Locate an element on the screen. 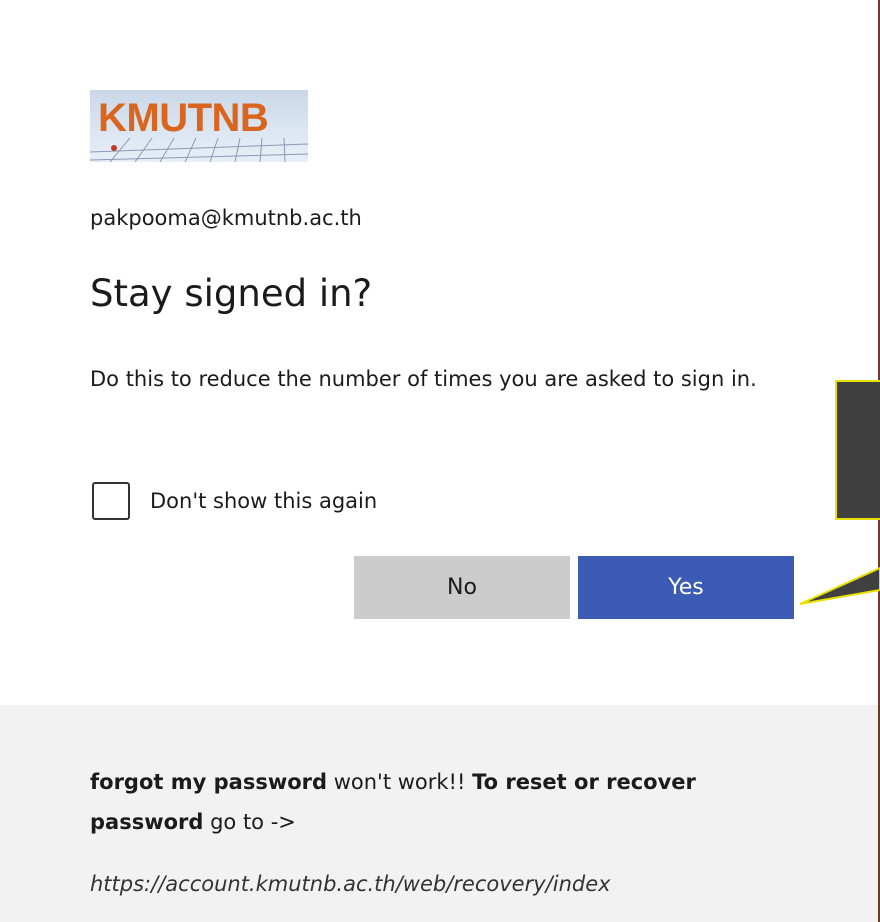 This screenshot has width=880, height=922. logo-text: KMUTNB is located at coordinates (183, 118).